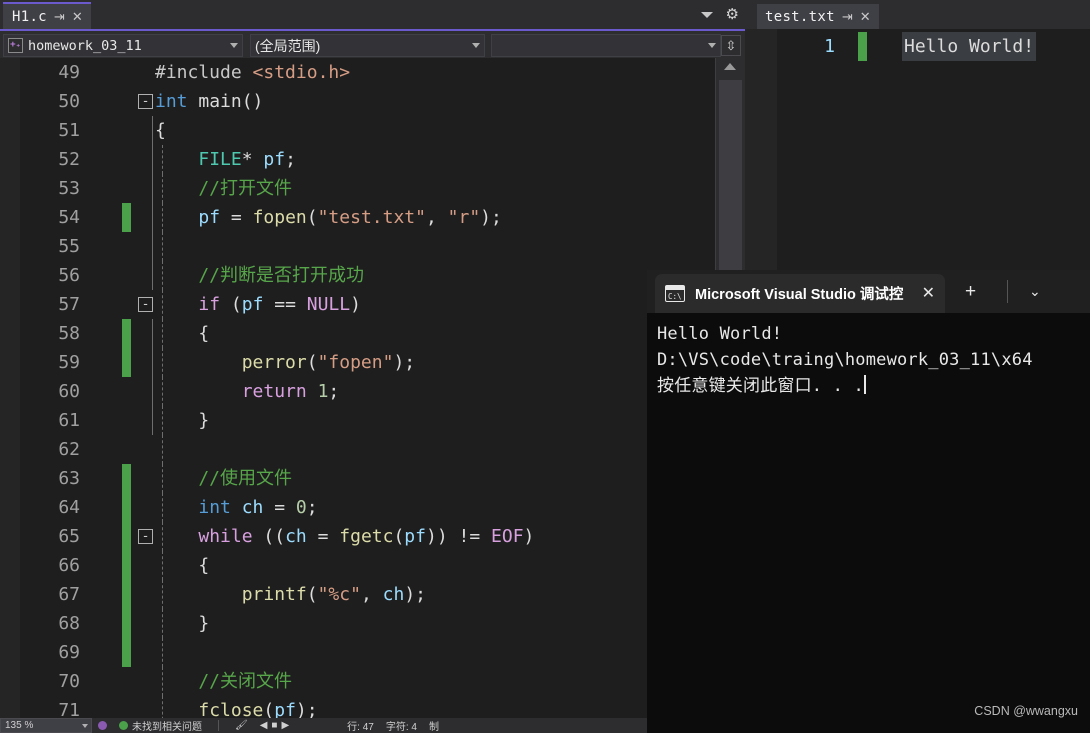 This screenshot has height=733, width=1090. Describe the element at coordinates (69, 246) in the screenshot. I see `line-number: 55` at that location.